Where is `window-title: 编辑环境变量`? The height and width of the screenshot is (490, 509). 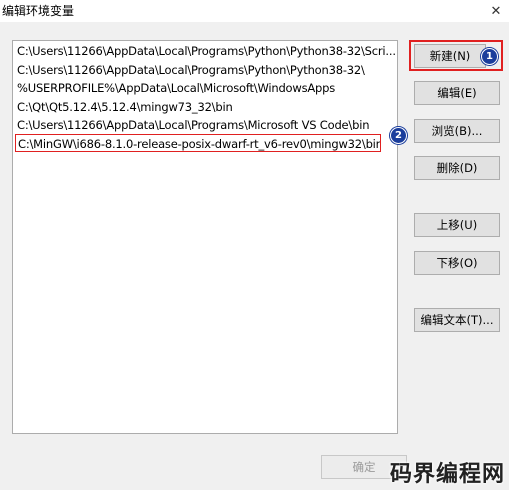
window-title: 编辑环境变量 is located at coordinates (38, 11).